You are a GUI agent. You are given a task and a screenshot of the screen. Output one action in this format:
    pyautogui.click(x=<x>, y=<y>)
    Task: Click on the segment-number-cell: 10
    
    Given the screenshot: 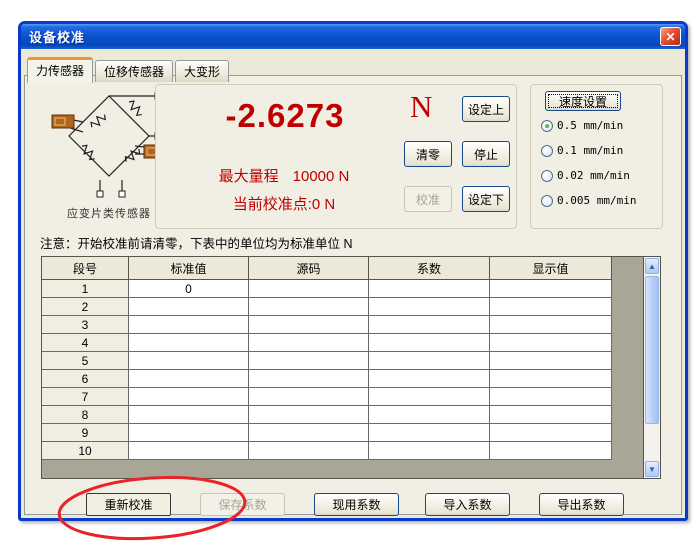 What is the action you would take?
    pyautogui.click(x=85, y=451)
    